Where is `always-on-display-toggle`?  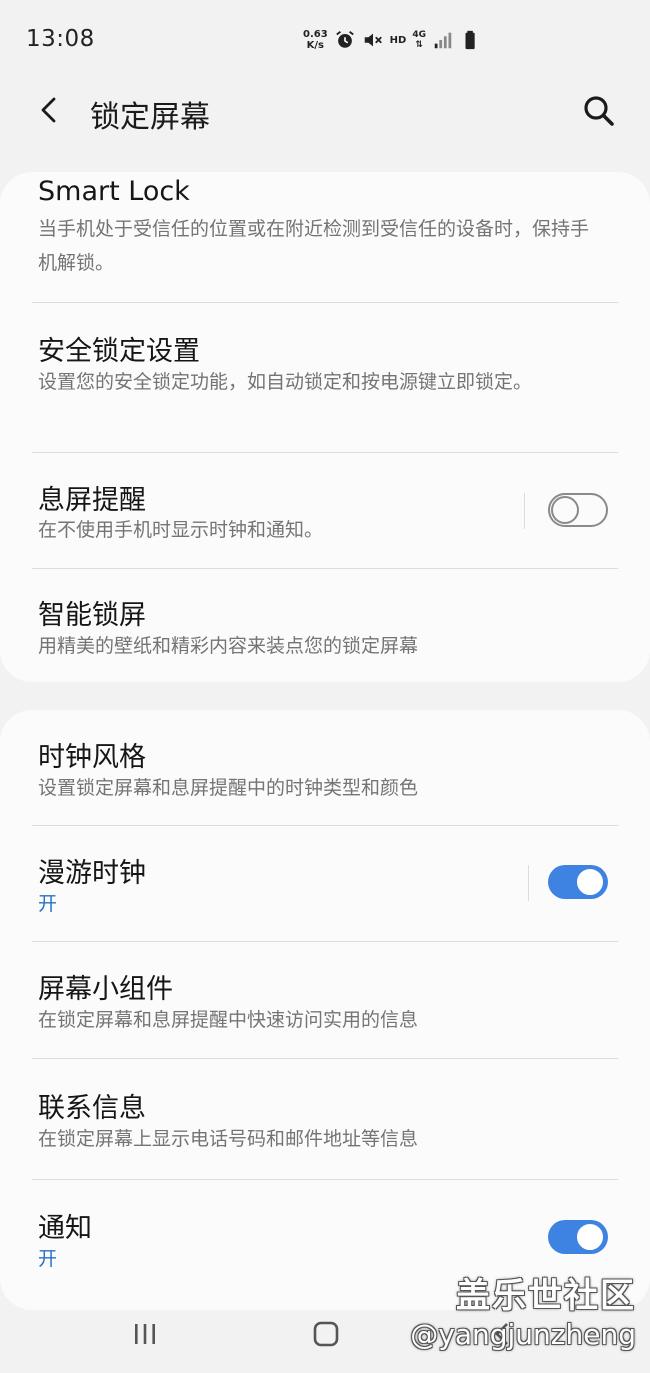
always-on-display-toggle is located at coordinates (578, 510).